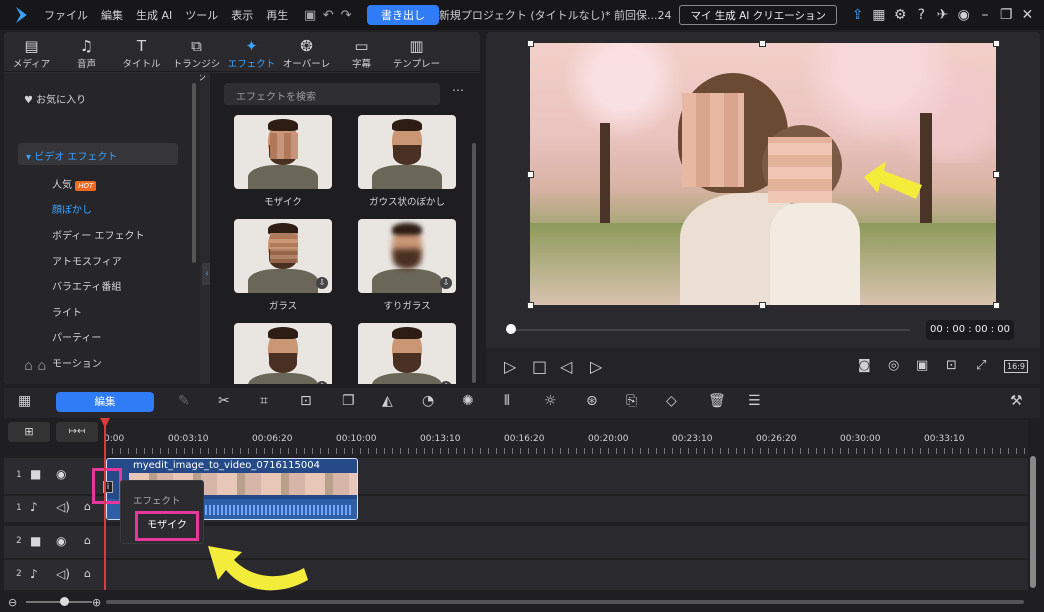  Describe the element at coordinates (196, 58) in the screenshot. I see `tab-transition: ⧉トランジション` at that location.